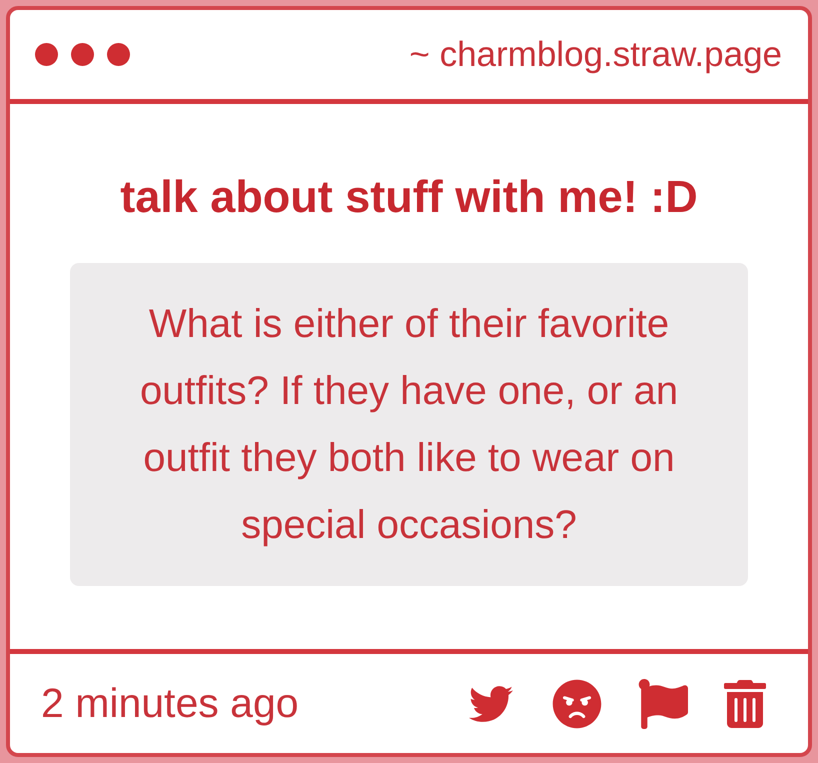 This screenshot has height=763, width=818. What do you see at coordinates (409, 196) in the screenshot?
I see `page-heading: talk about stuff with me! :D` at bounding box center [409, 196].